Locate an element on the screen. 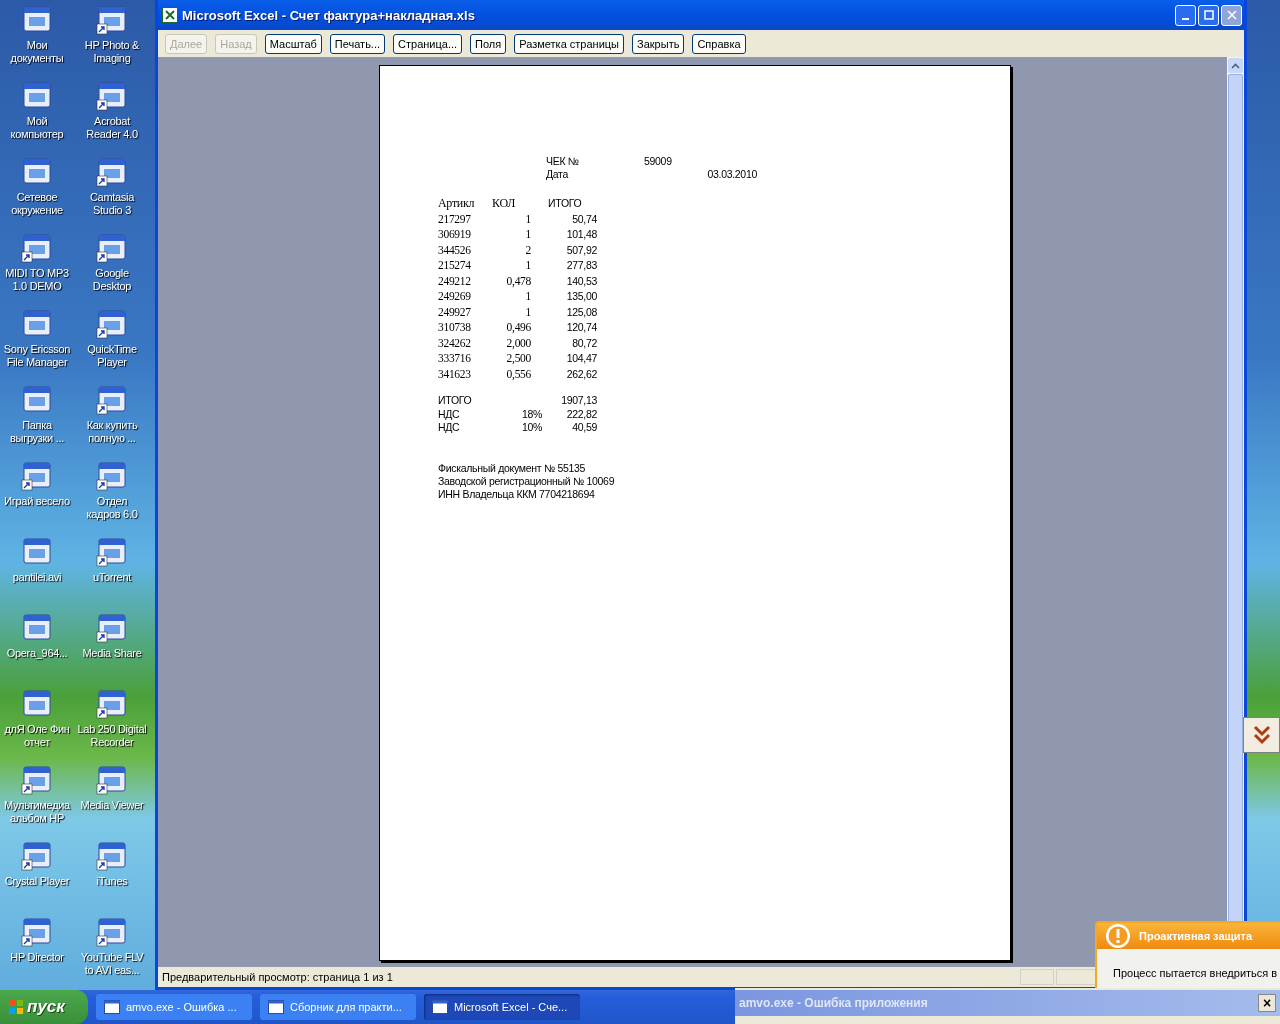 The image size is (1280, 1024). table-cell-text: 80,72 is located at coordinates (584, 343).